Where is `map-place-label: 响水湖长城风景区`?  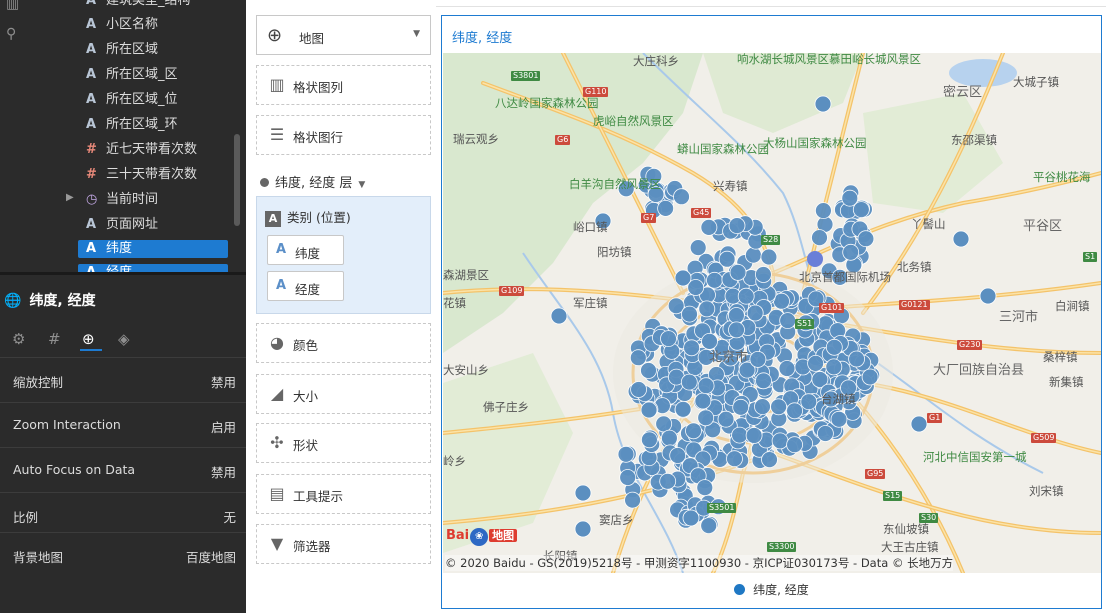 map-place-label: 响水湖长城风景区 is located at coordinates (783, 59).